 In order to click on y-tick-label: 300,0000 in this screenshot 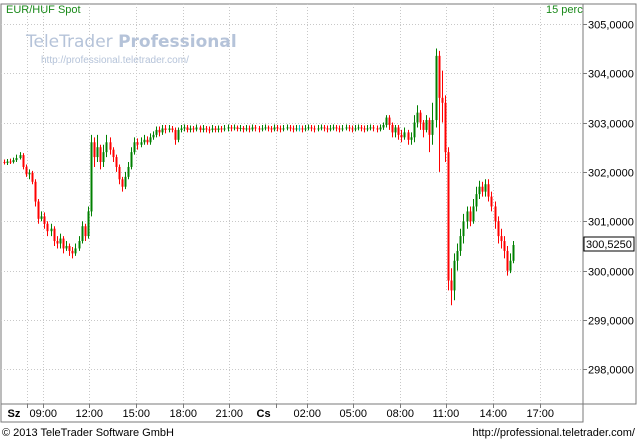, I will do `click(611, 273)`.